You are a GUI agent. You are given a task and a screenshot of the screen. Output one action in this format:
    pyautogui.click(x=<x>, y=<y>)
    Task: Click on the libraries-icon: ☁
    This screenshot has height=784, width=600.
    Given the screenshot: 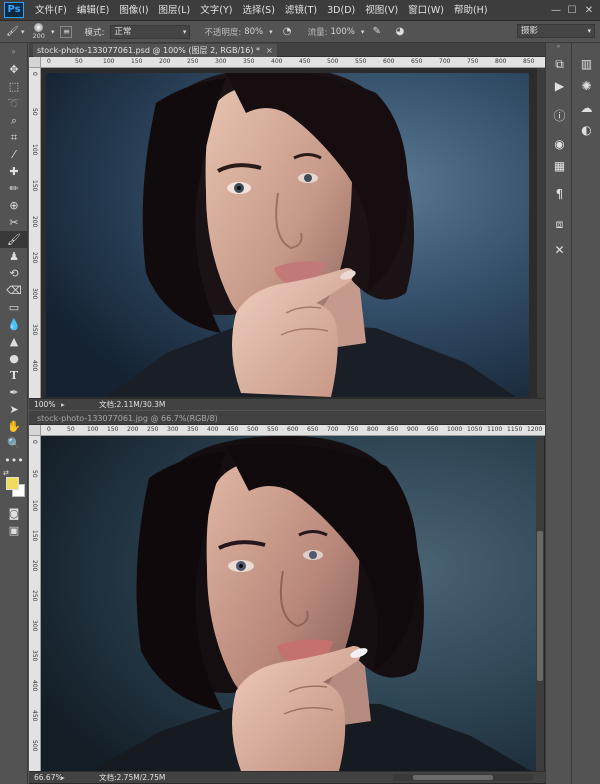 What is the action you would take?
    pyautogui.click(x=586, y=108)
    